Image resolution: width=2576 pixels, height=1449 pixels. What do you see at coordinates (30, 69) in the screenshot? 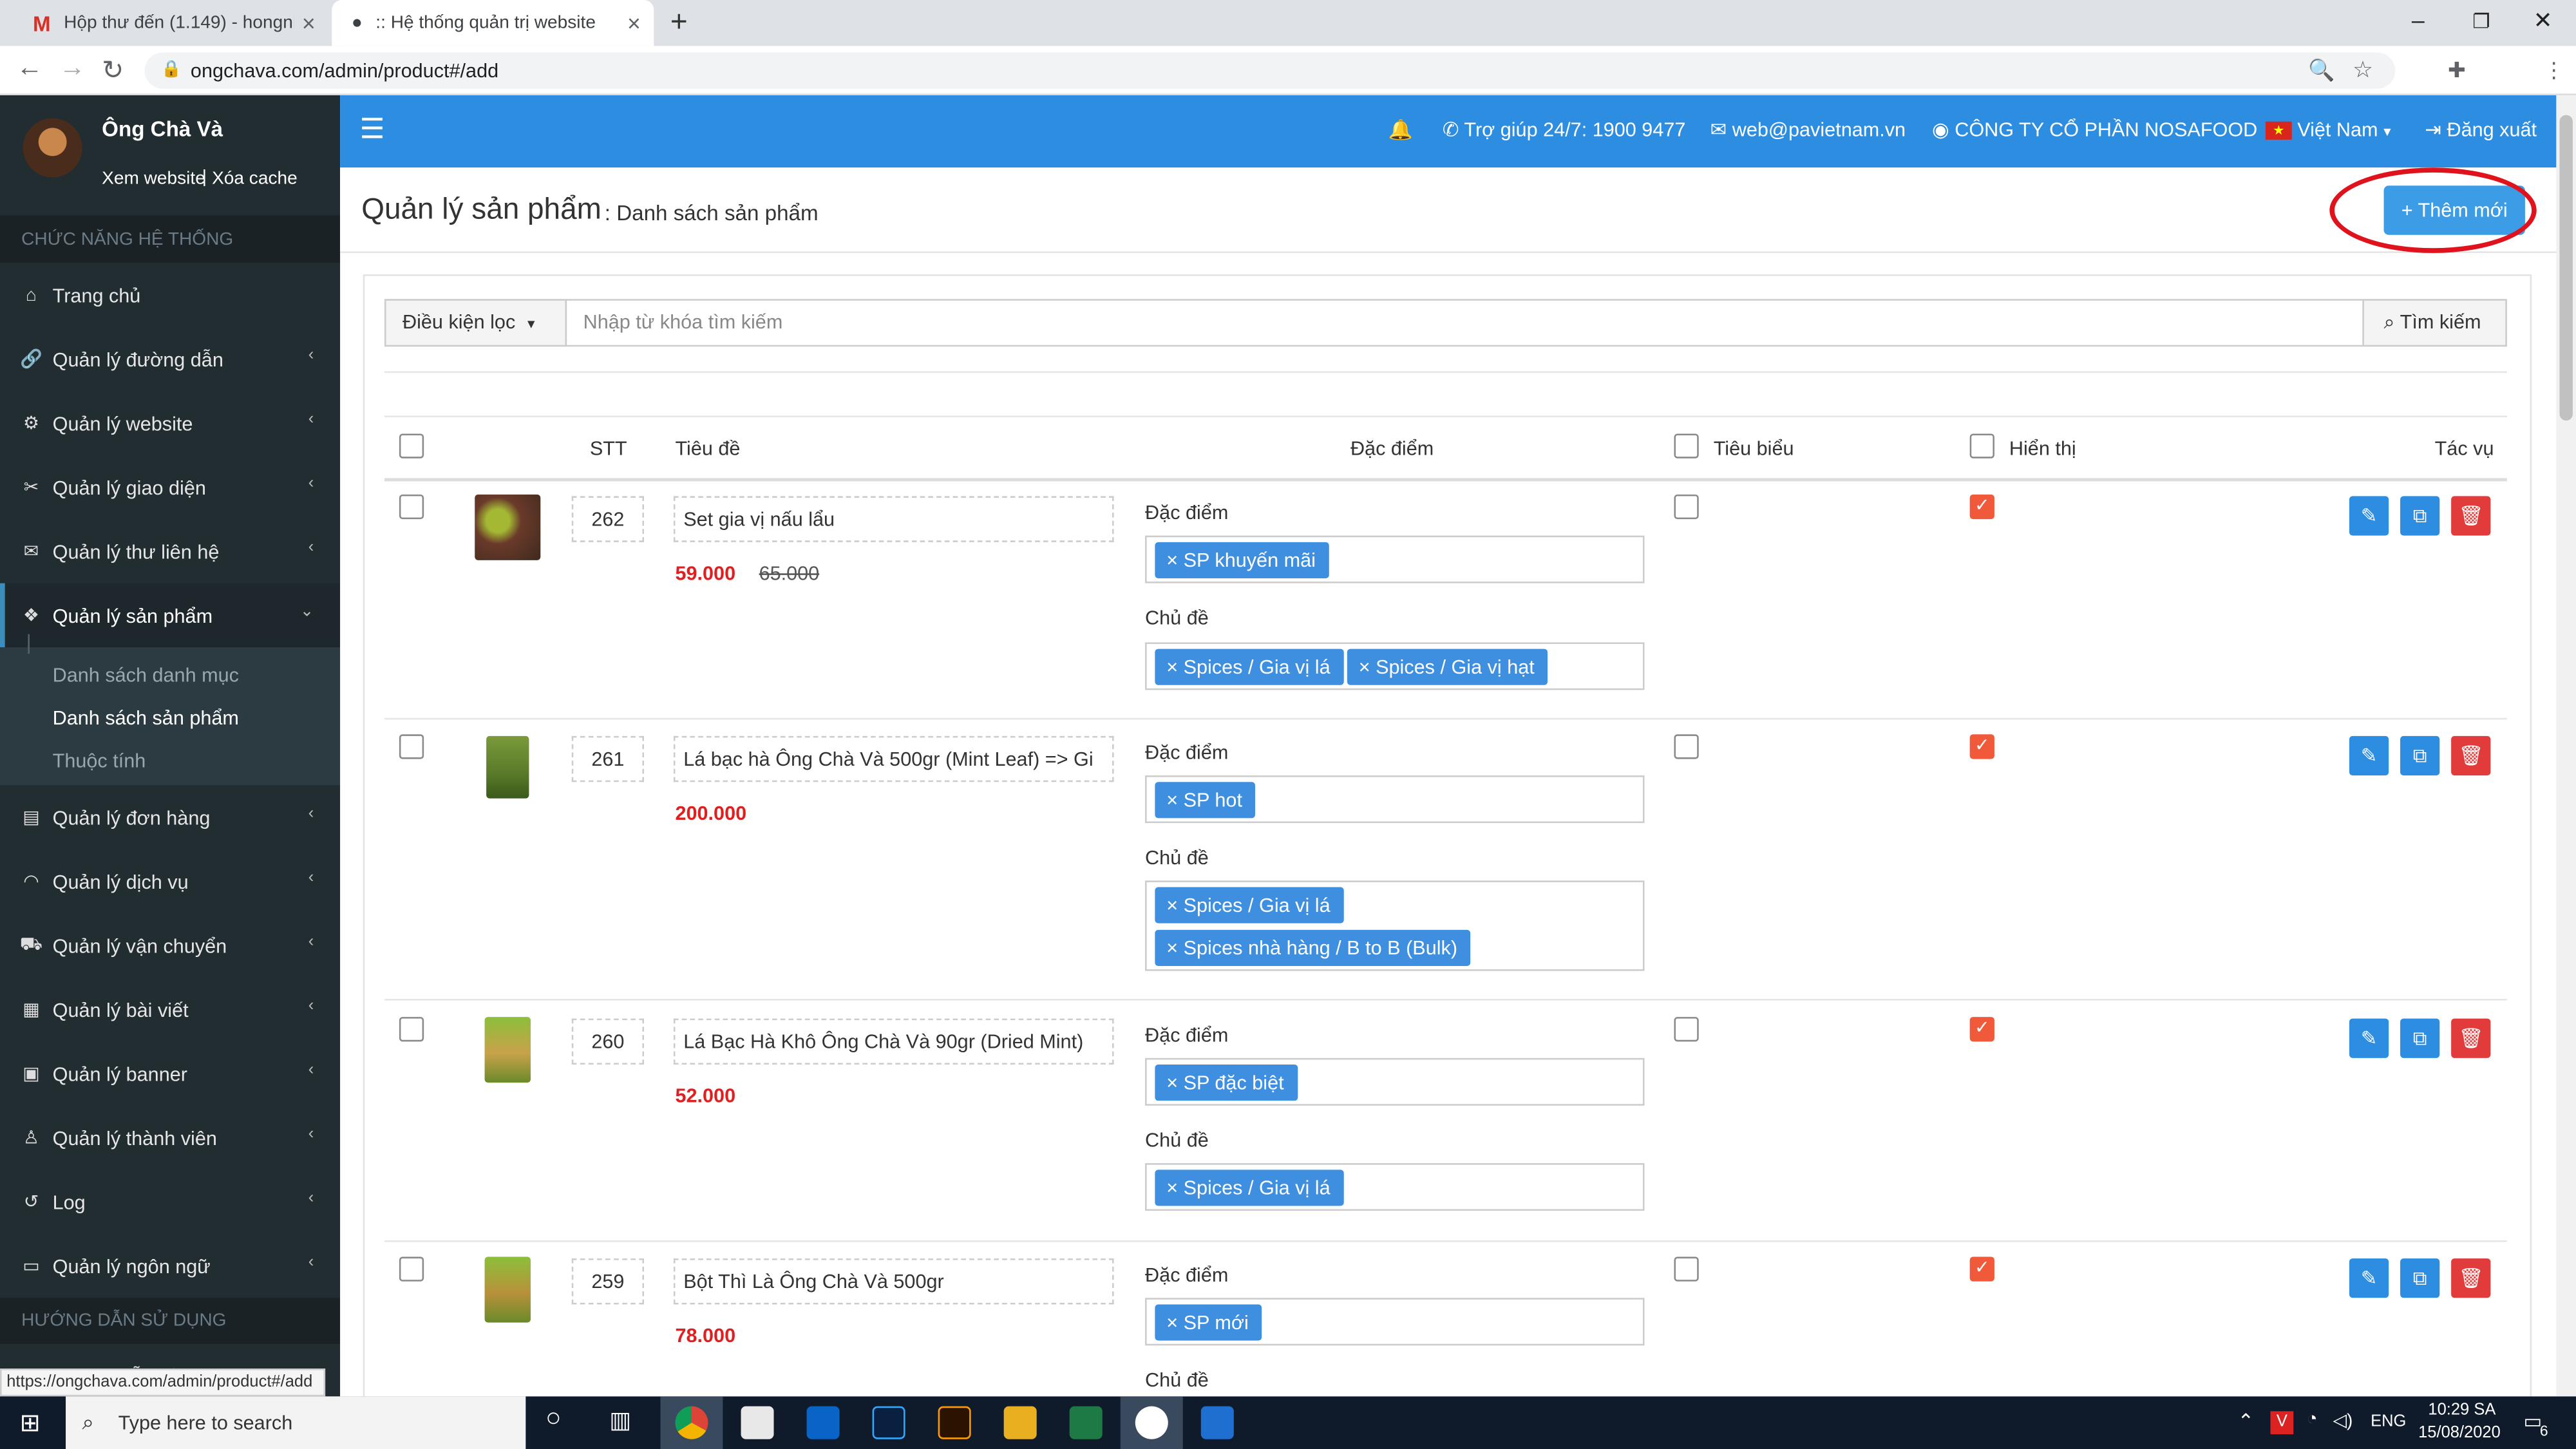
I see `back-icon: ←` at bounding box center [30, 69].